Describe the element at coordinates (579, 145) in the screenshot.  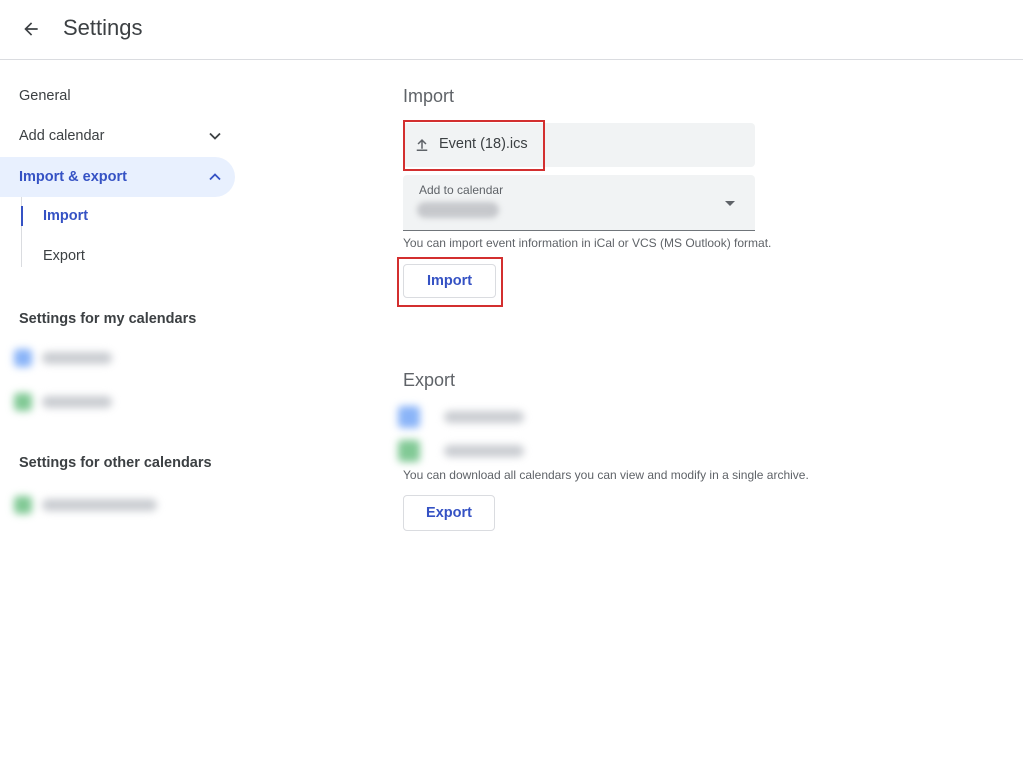
I see `file-select-button: Event (18).ics` at that location.